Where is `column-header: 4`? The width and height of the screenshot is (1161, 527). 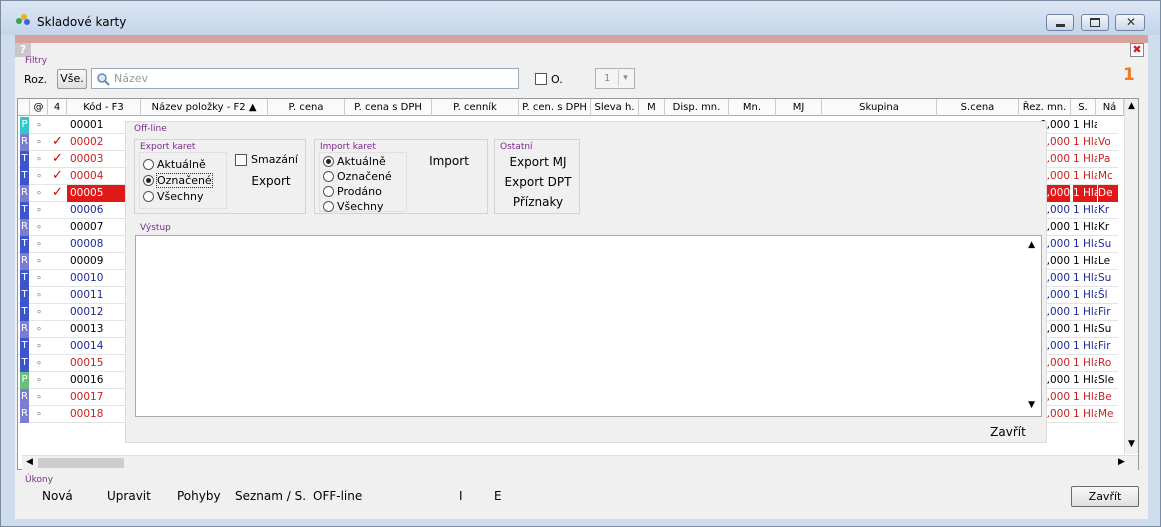
column-header: 4 is located at coordinates (57, 107).